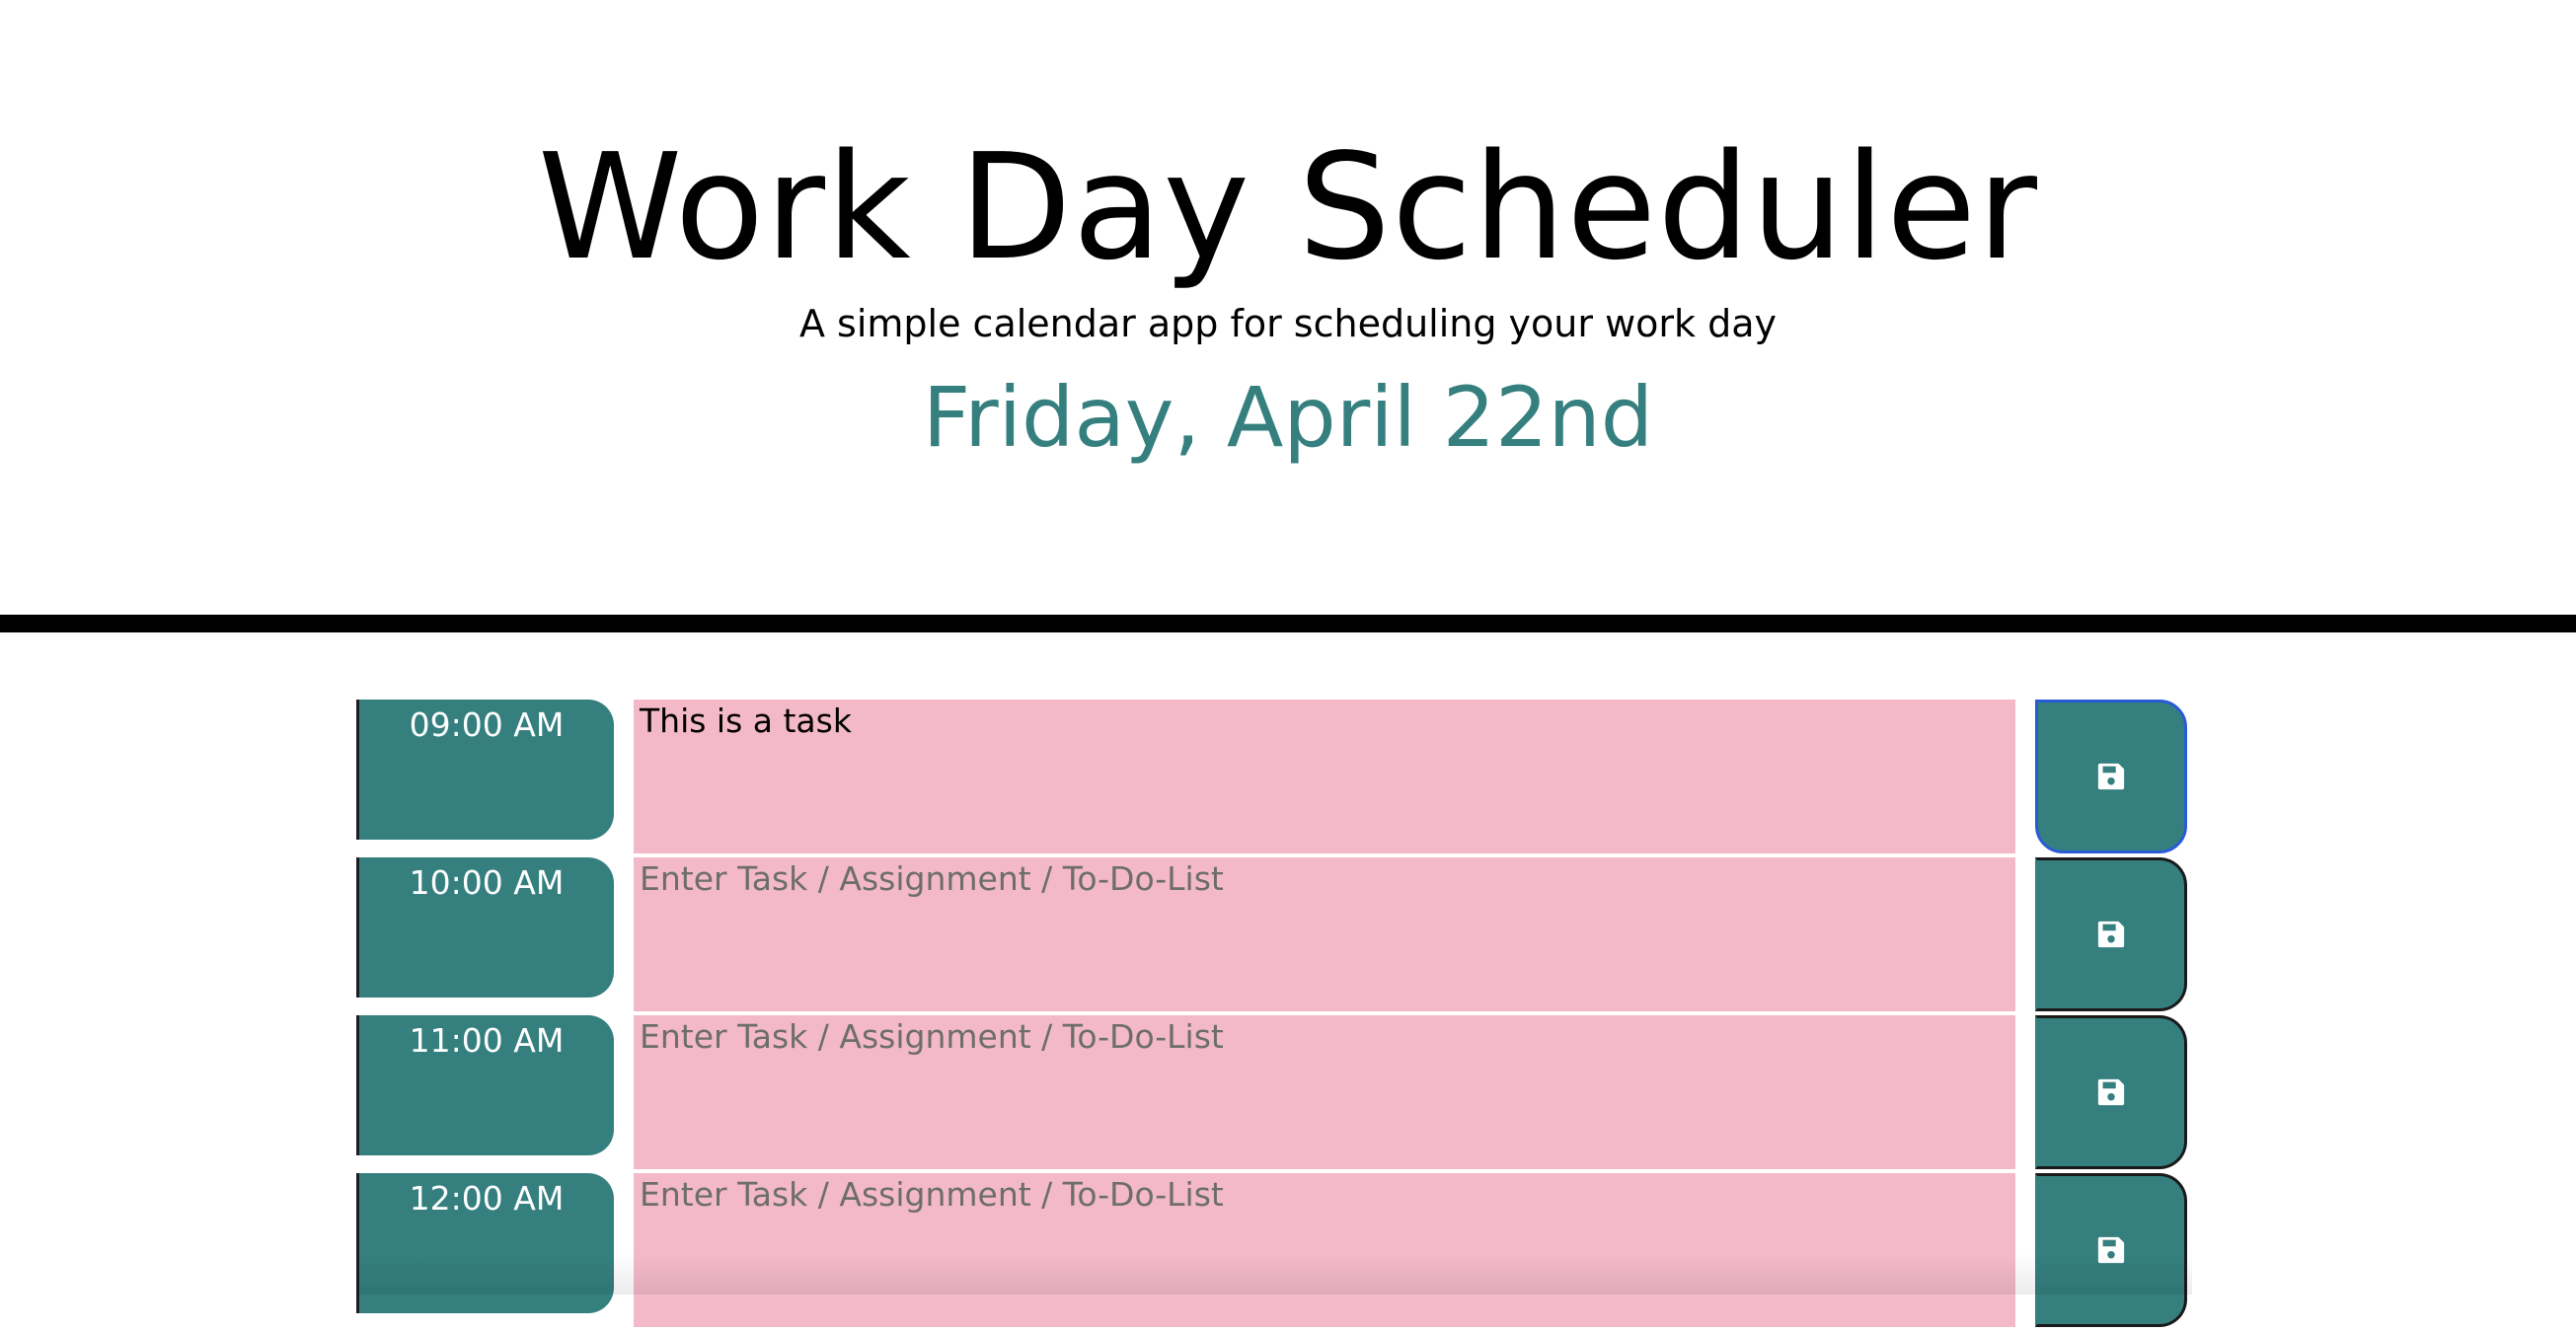 This screenshot has height=1331, width=2576. What do you see at coordinates (485, 770) in the screenshot?
I see `hour-label: 09:00 AM` at bounding box center [485, 770].